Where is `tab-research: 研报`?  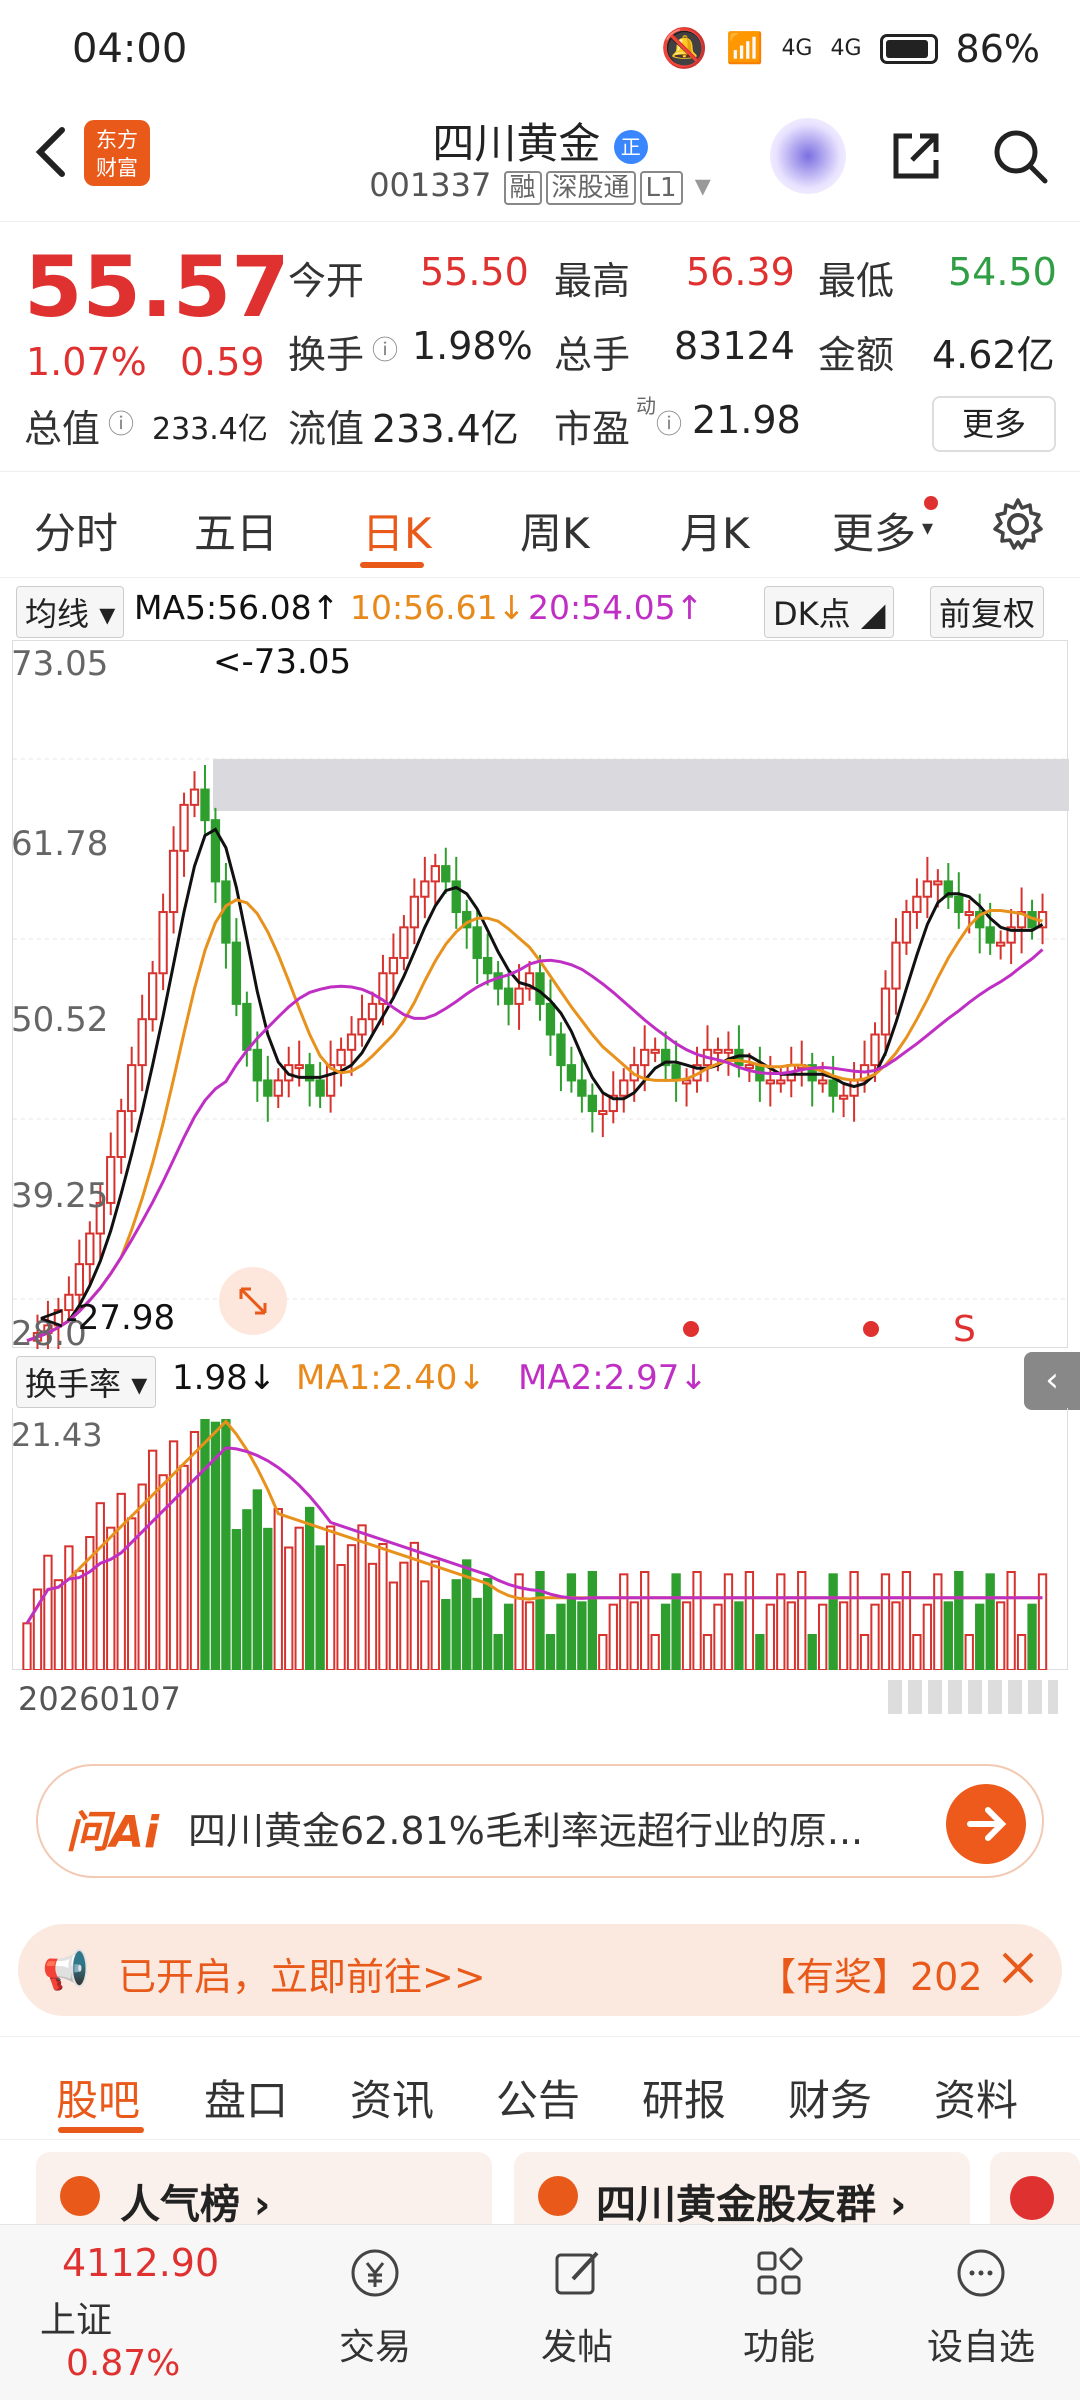 tab-research: 研报 is located at coordinates (684, 2097).